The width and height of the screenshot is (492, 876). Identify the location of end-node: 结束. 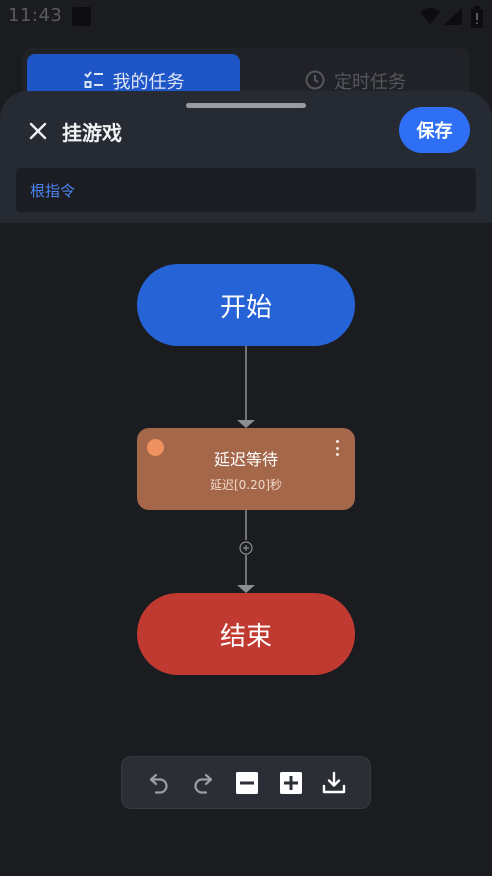
(246, 634).